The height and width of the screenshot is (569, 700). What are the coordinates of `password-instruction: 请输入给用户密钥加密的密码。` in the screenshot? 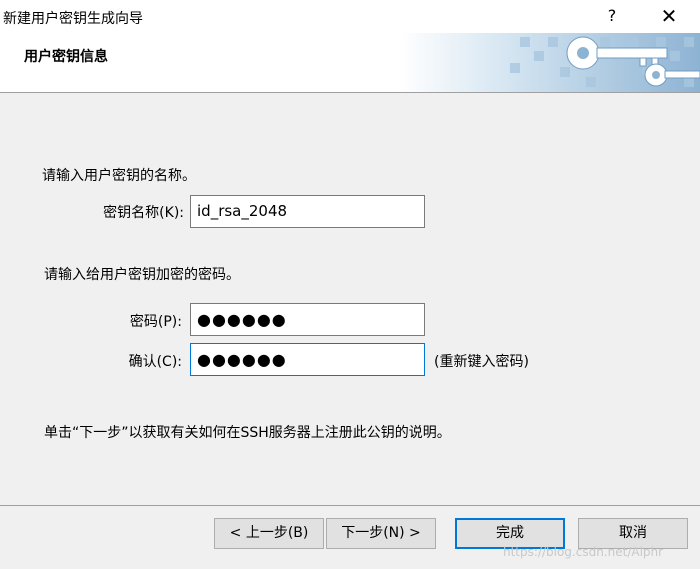 It's located at (142, 275).